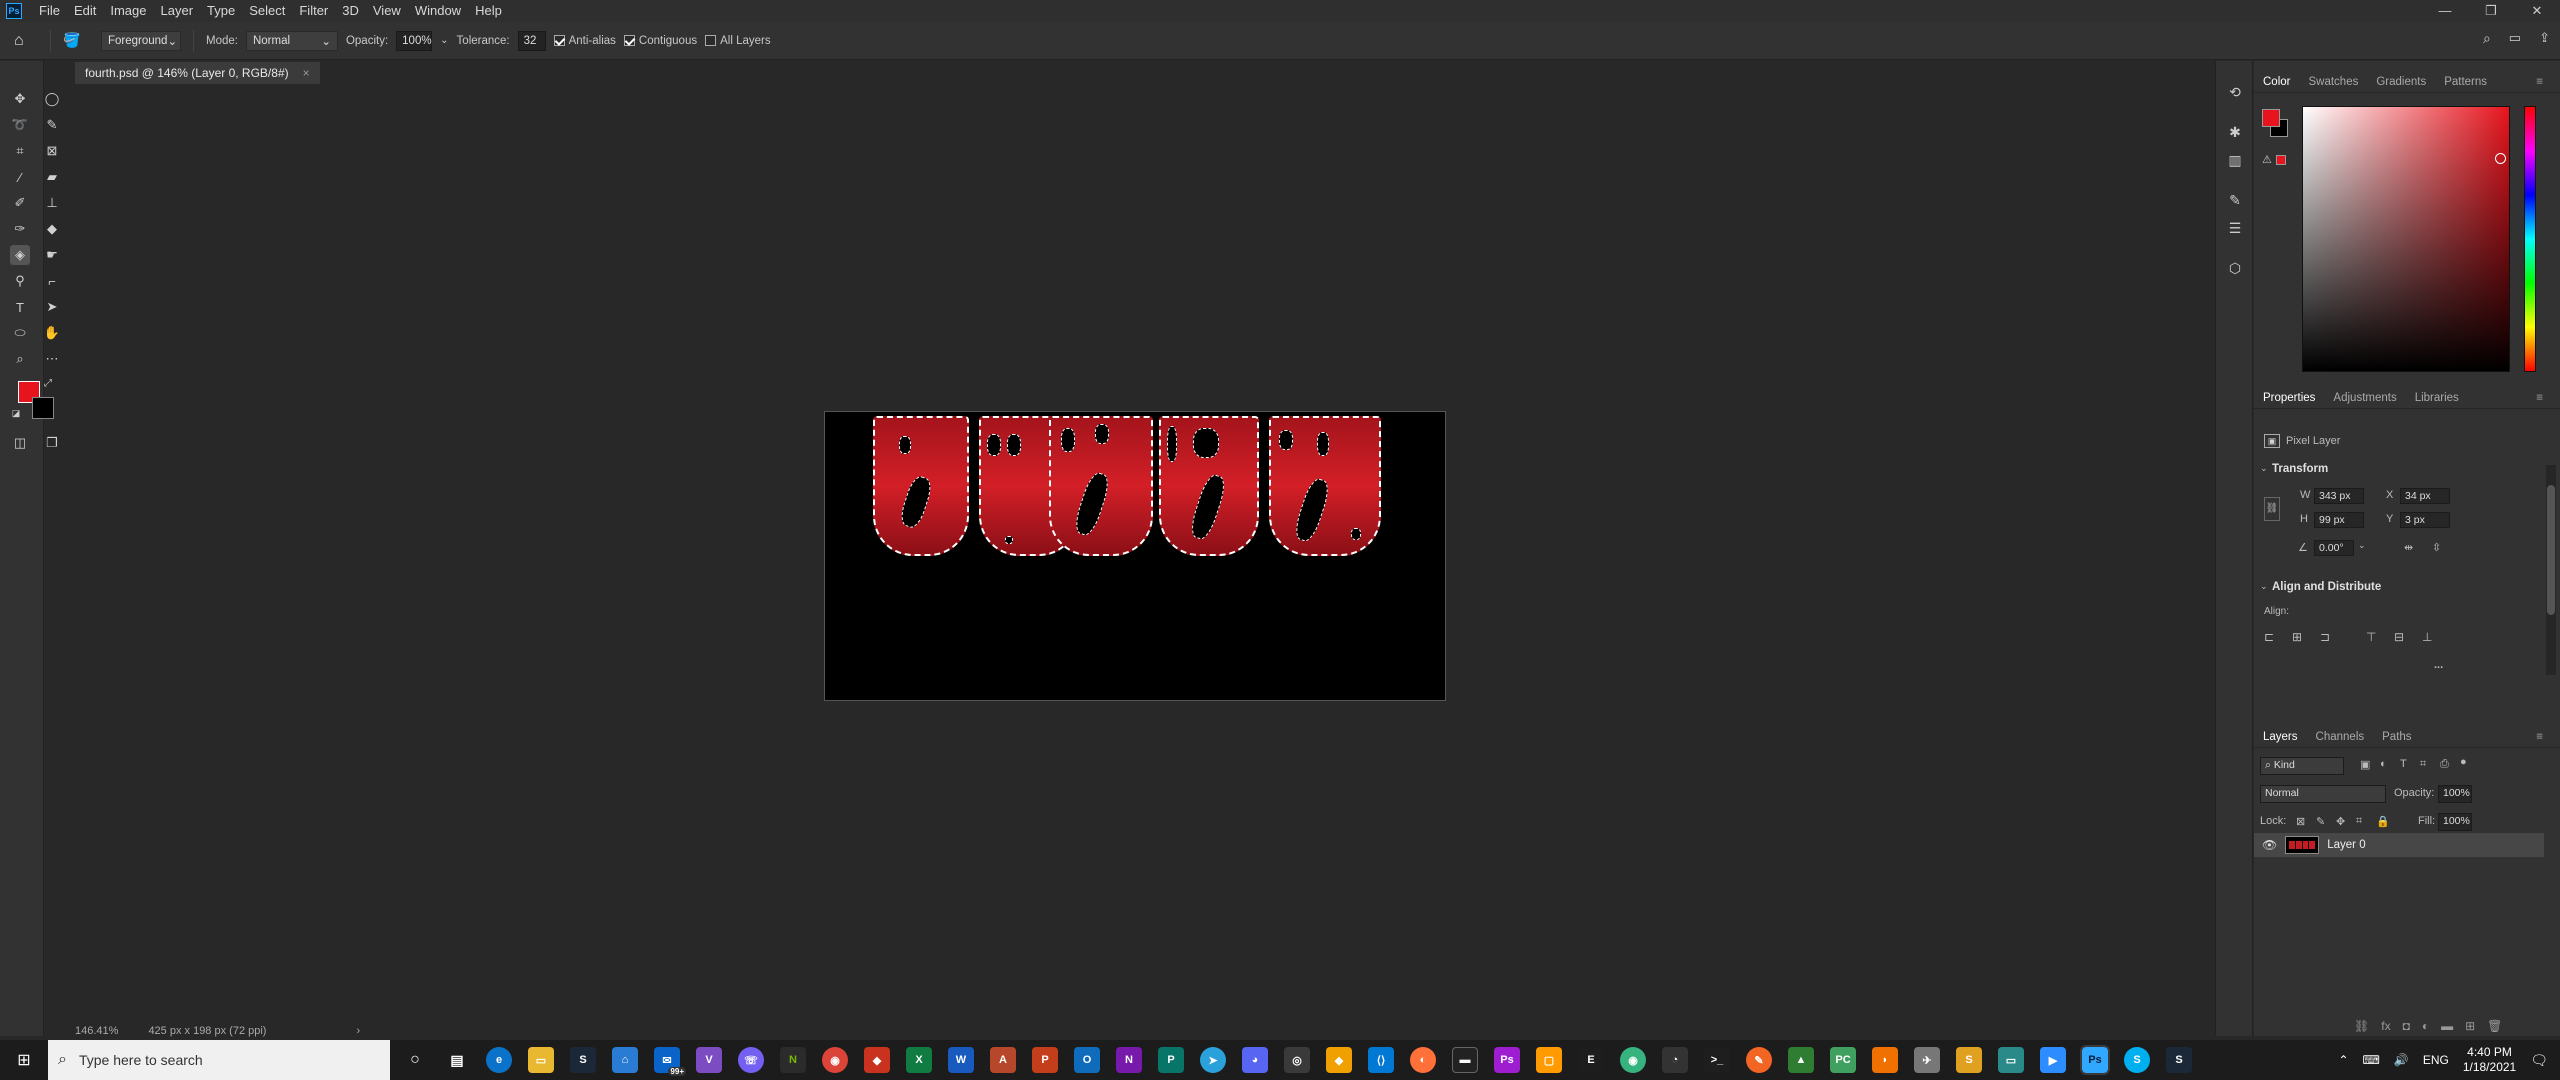  I want to click on history-brush-icon: ✑, so click(20, 229).